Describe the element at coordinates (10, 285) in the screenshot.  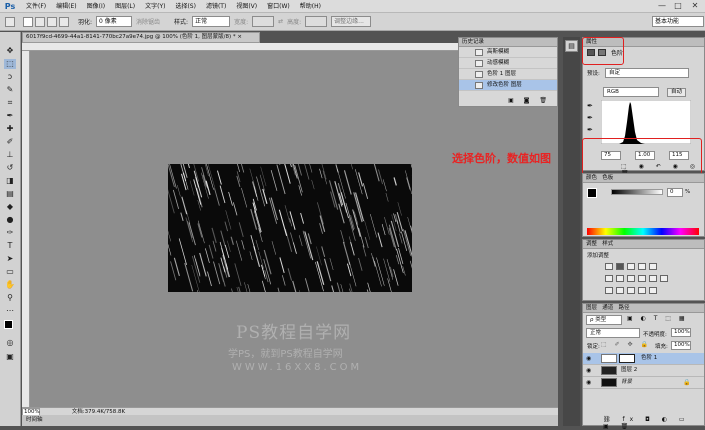
I see `hand-tool-icon: ✋` at that location.